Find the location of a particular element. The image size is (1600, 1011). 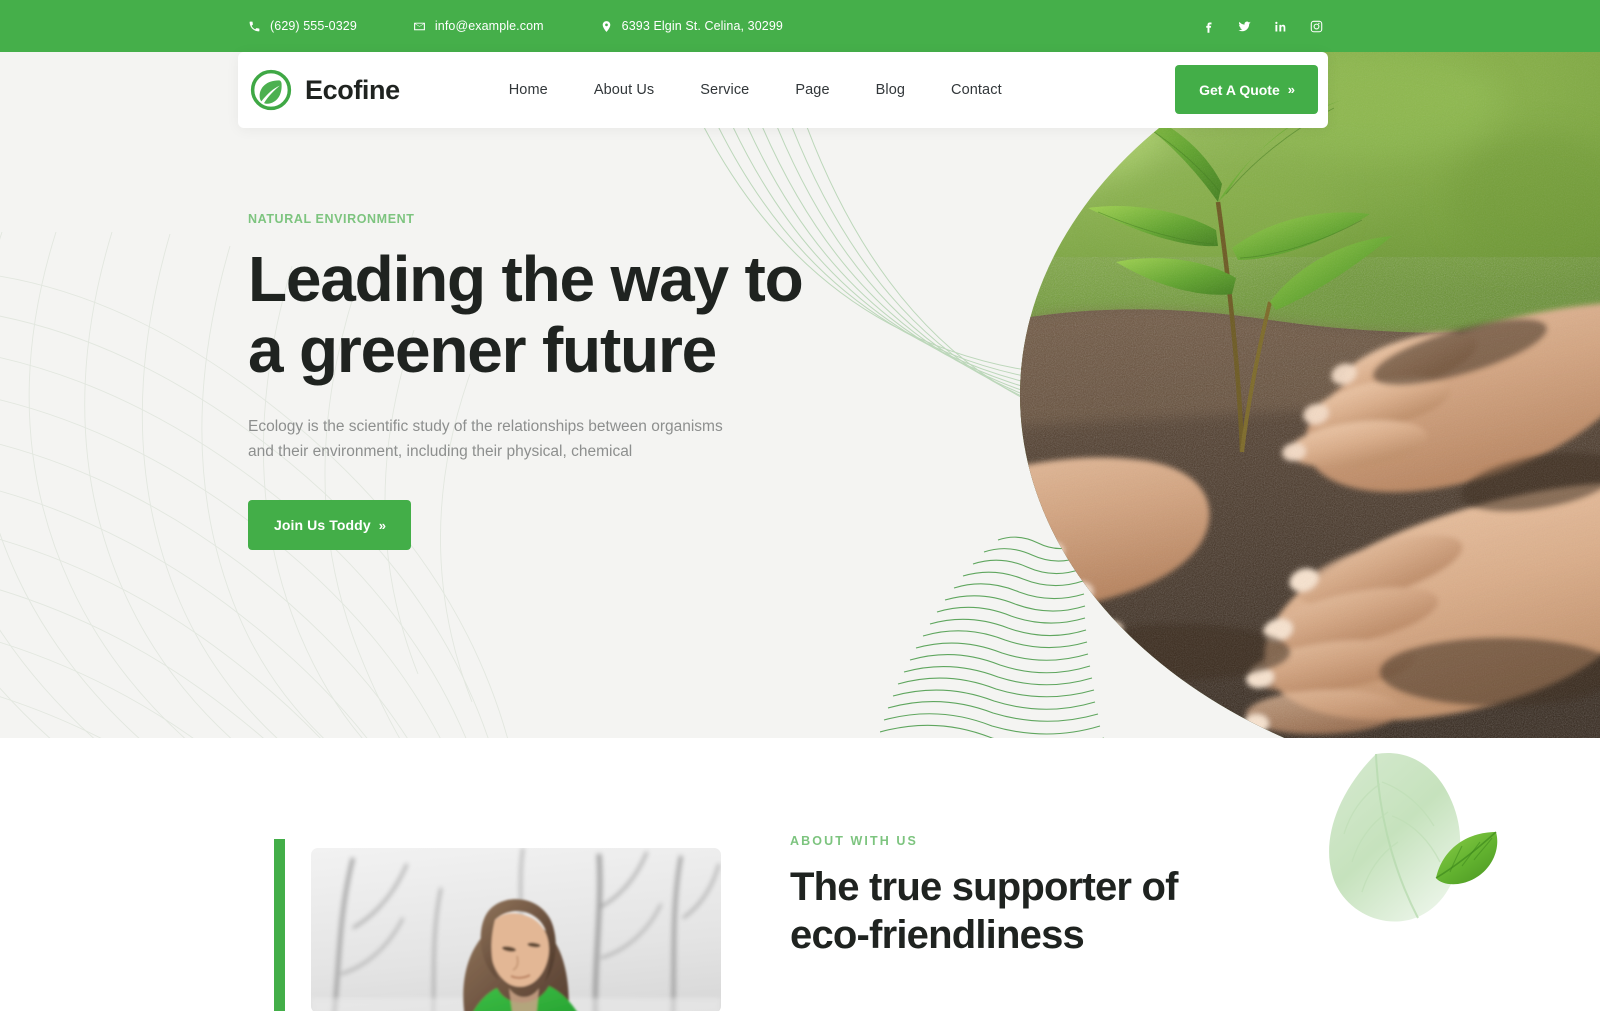

small-leaf-icon is located at coordinates (1466, 858).